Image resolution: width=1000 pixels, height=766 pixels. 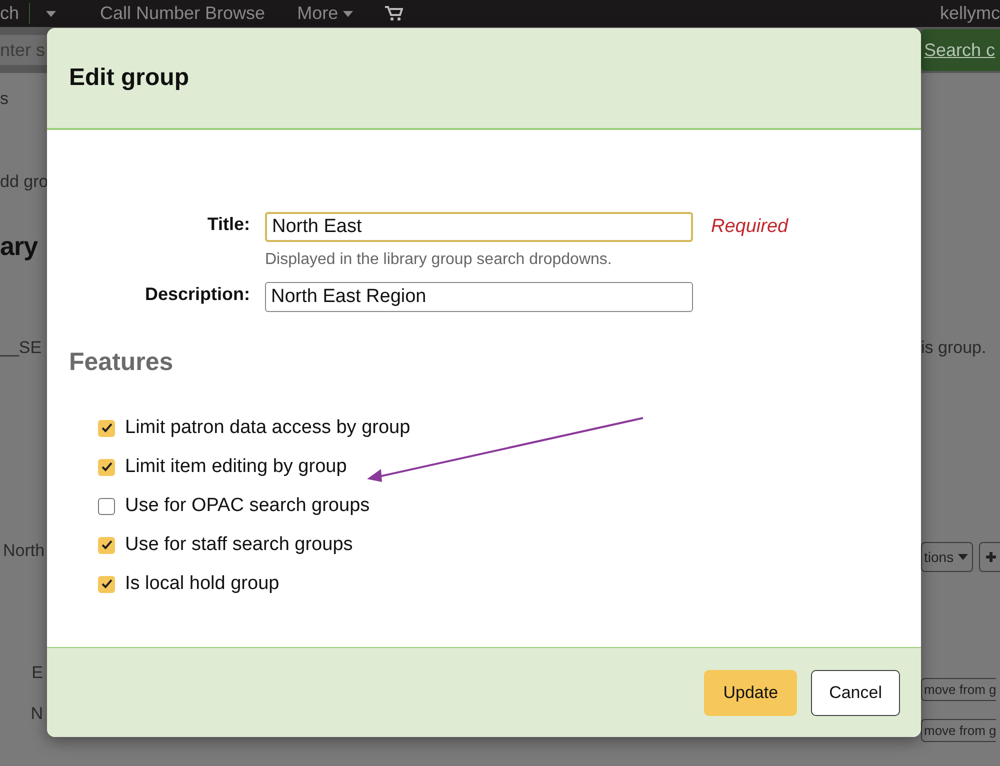 I want to click on field-label: Title:, so click(x=228, y=224).